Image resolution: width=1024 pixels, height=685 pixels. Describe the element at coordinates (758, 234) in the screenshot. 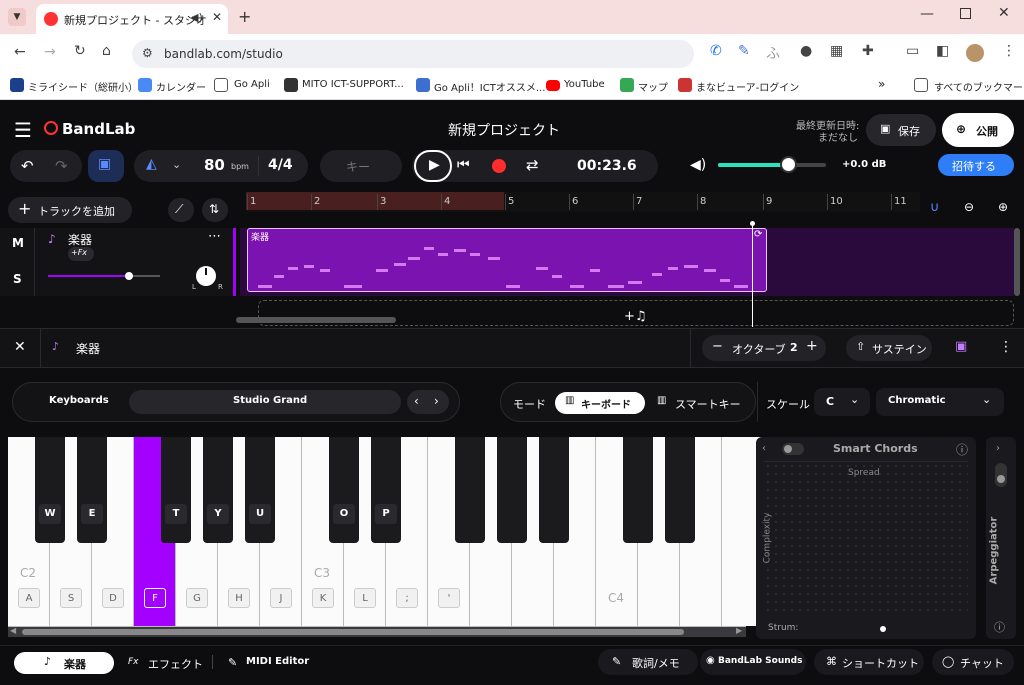

I see `loop-clip-icon: ⟳` at that location.